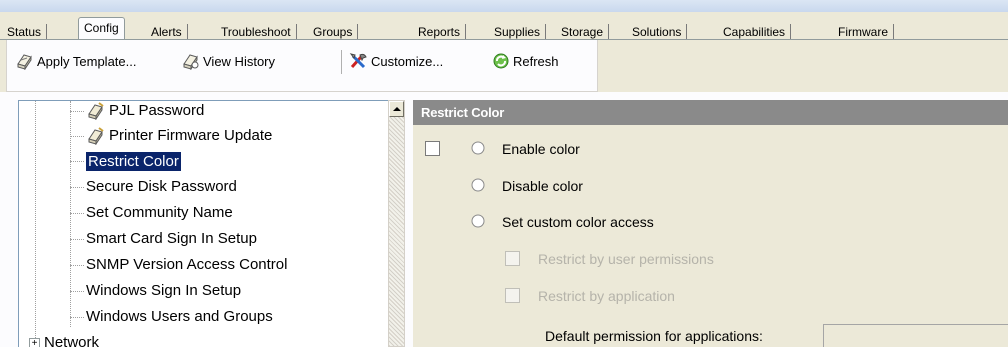 This screenshot has width=1008, height=347. Describe the element at coordinates (578, 222) in the screenshot. I see `custom-color-access-label: Set custom color access` at that location.